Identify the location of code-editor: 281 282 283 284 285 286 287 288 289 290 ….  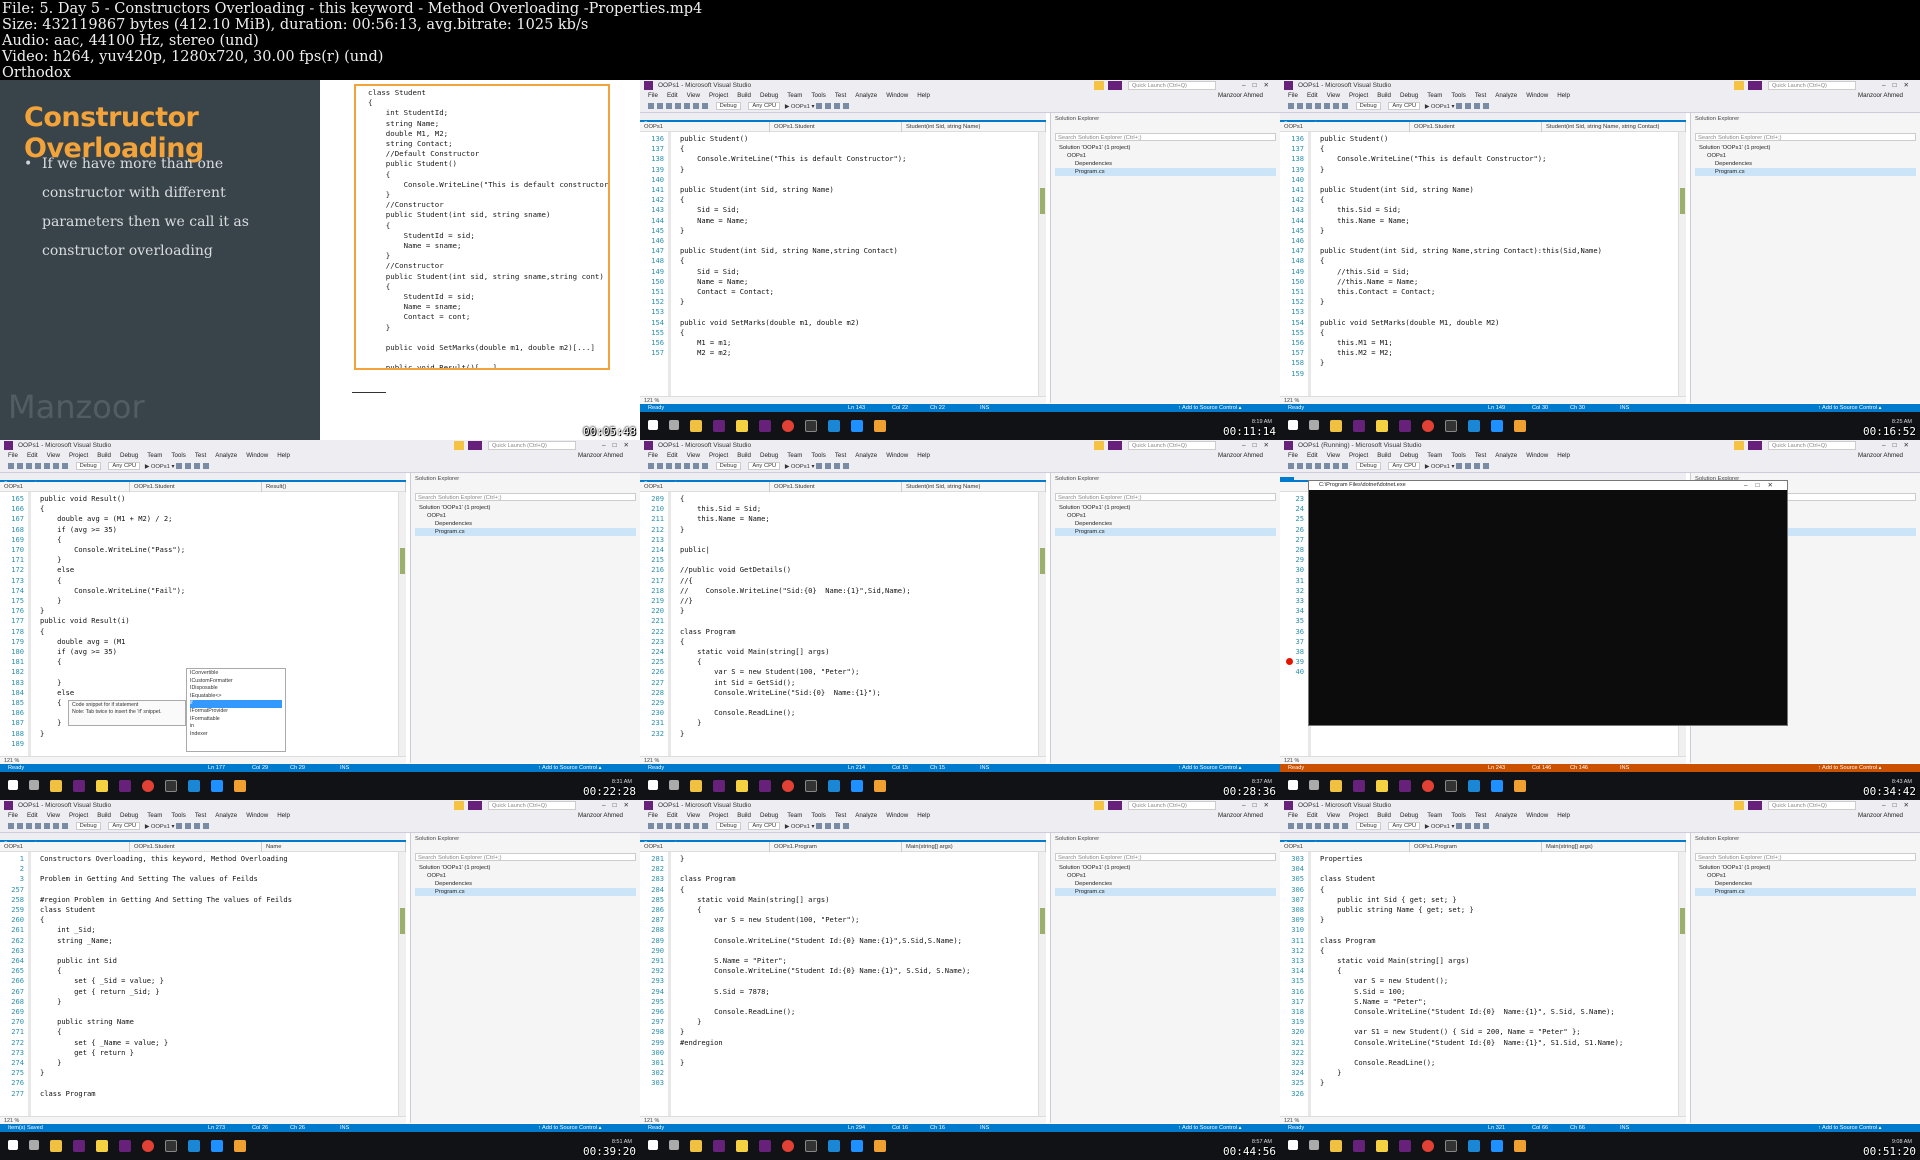
(843, 984).